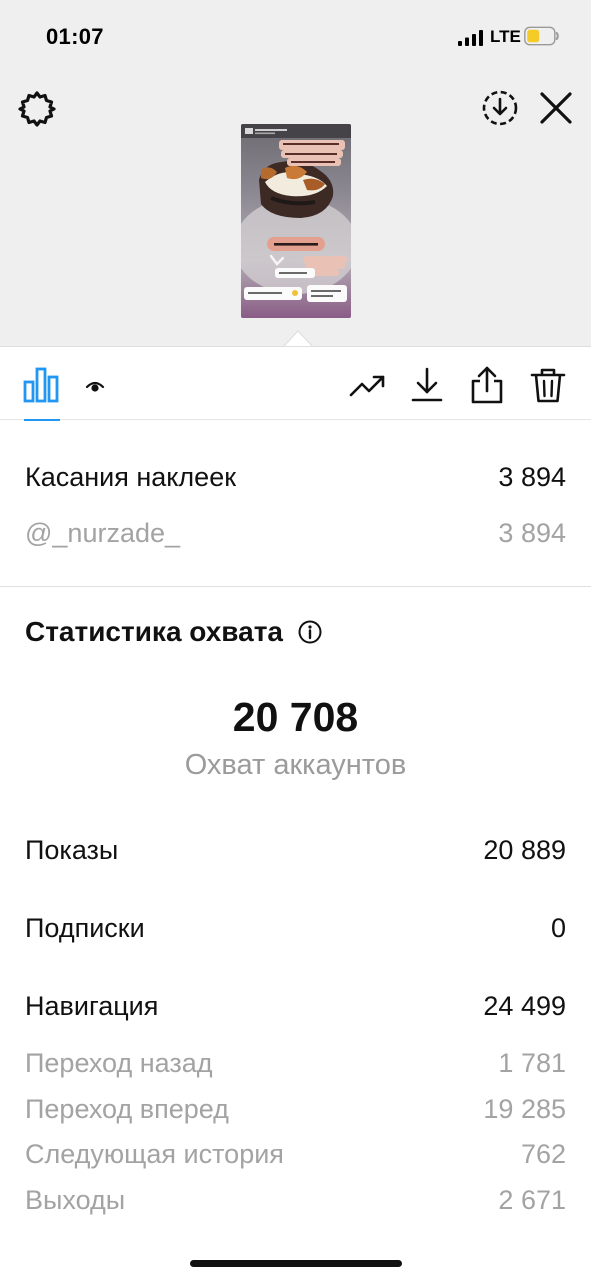 The width and height of the screenshot is (591, 1280). What do you see at coordinates (127, 1109) in the screenshot?
I see `navigation-label: Переход вперед` at bounding box center [127, 1109].